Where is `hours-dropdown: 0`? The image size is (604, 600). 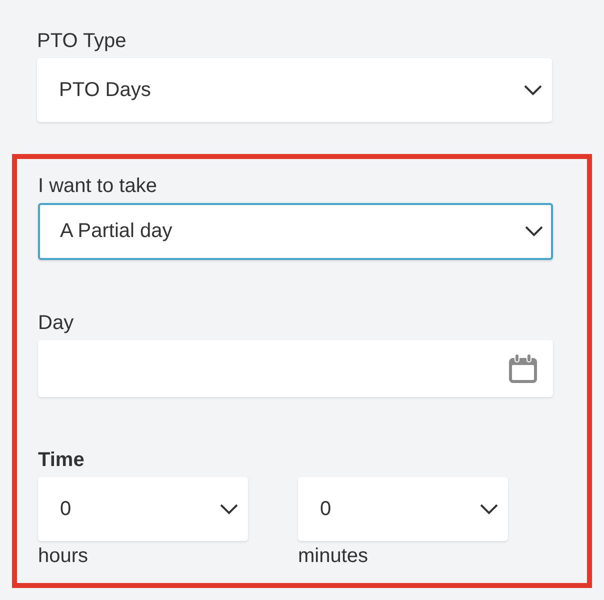 hours-dropdown: 0 is located at coordinates (143, 509).